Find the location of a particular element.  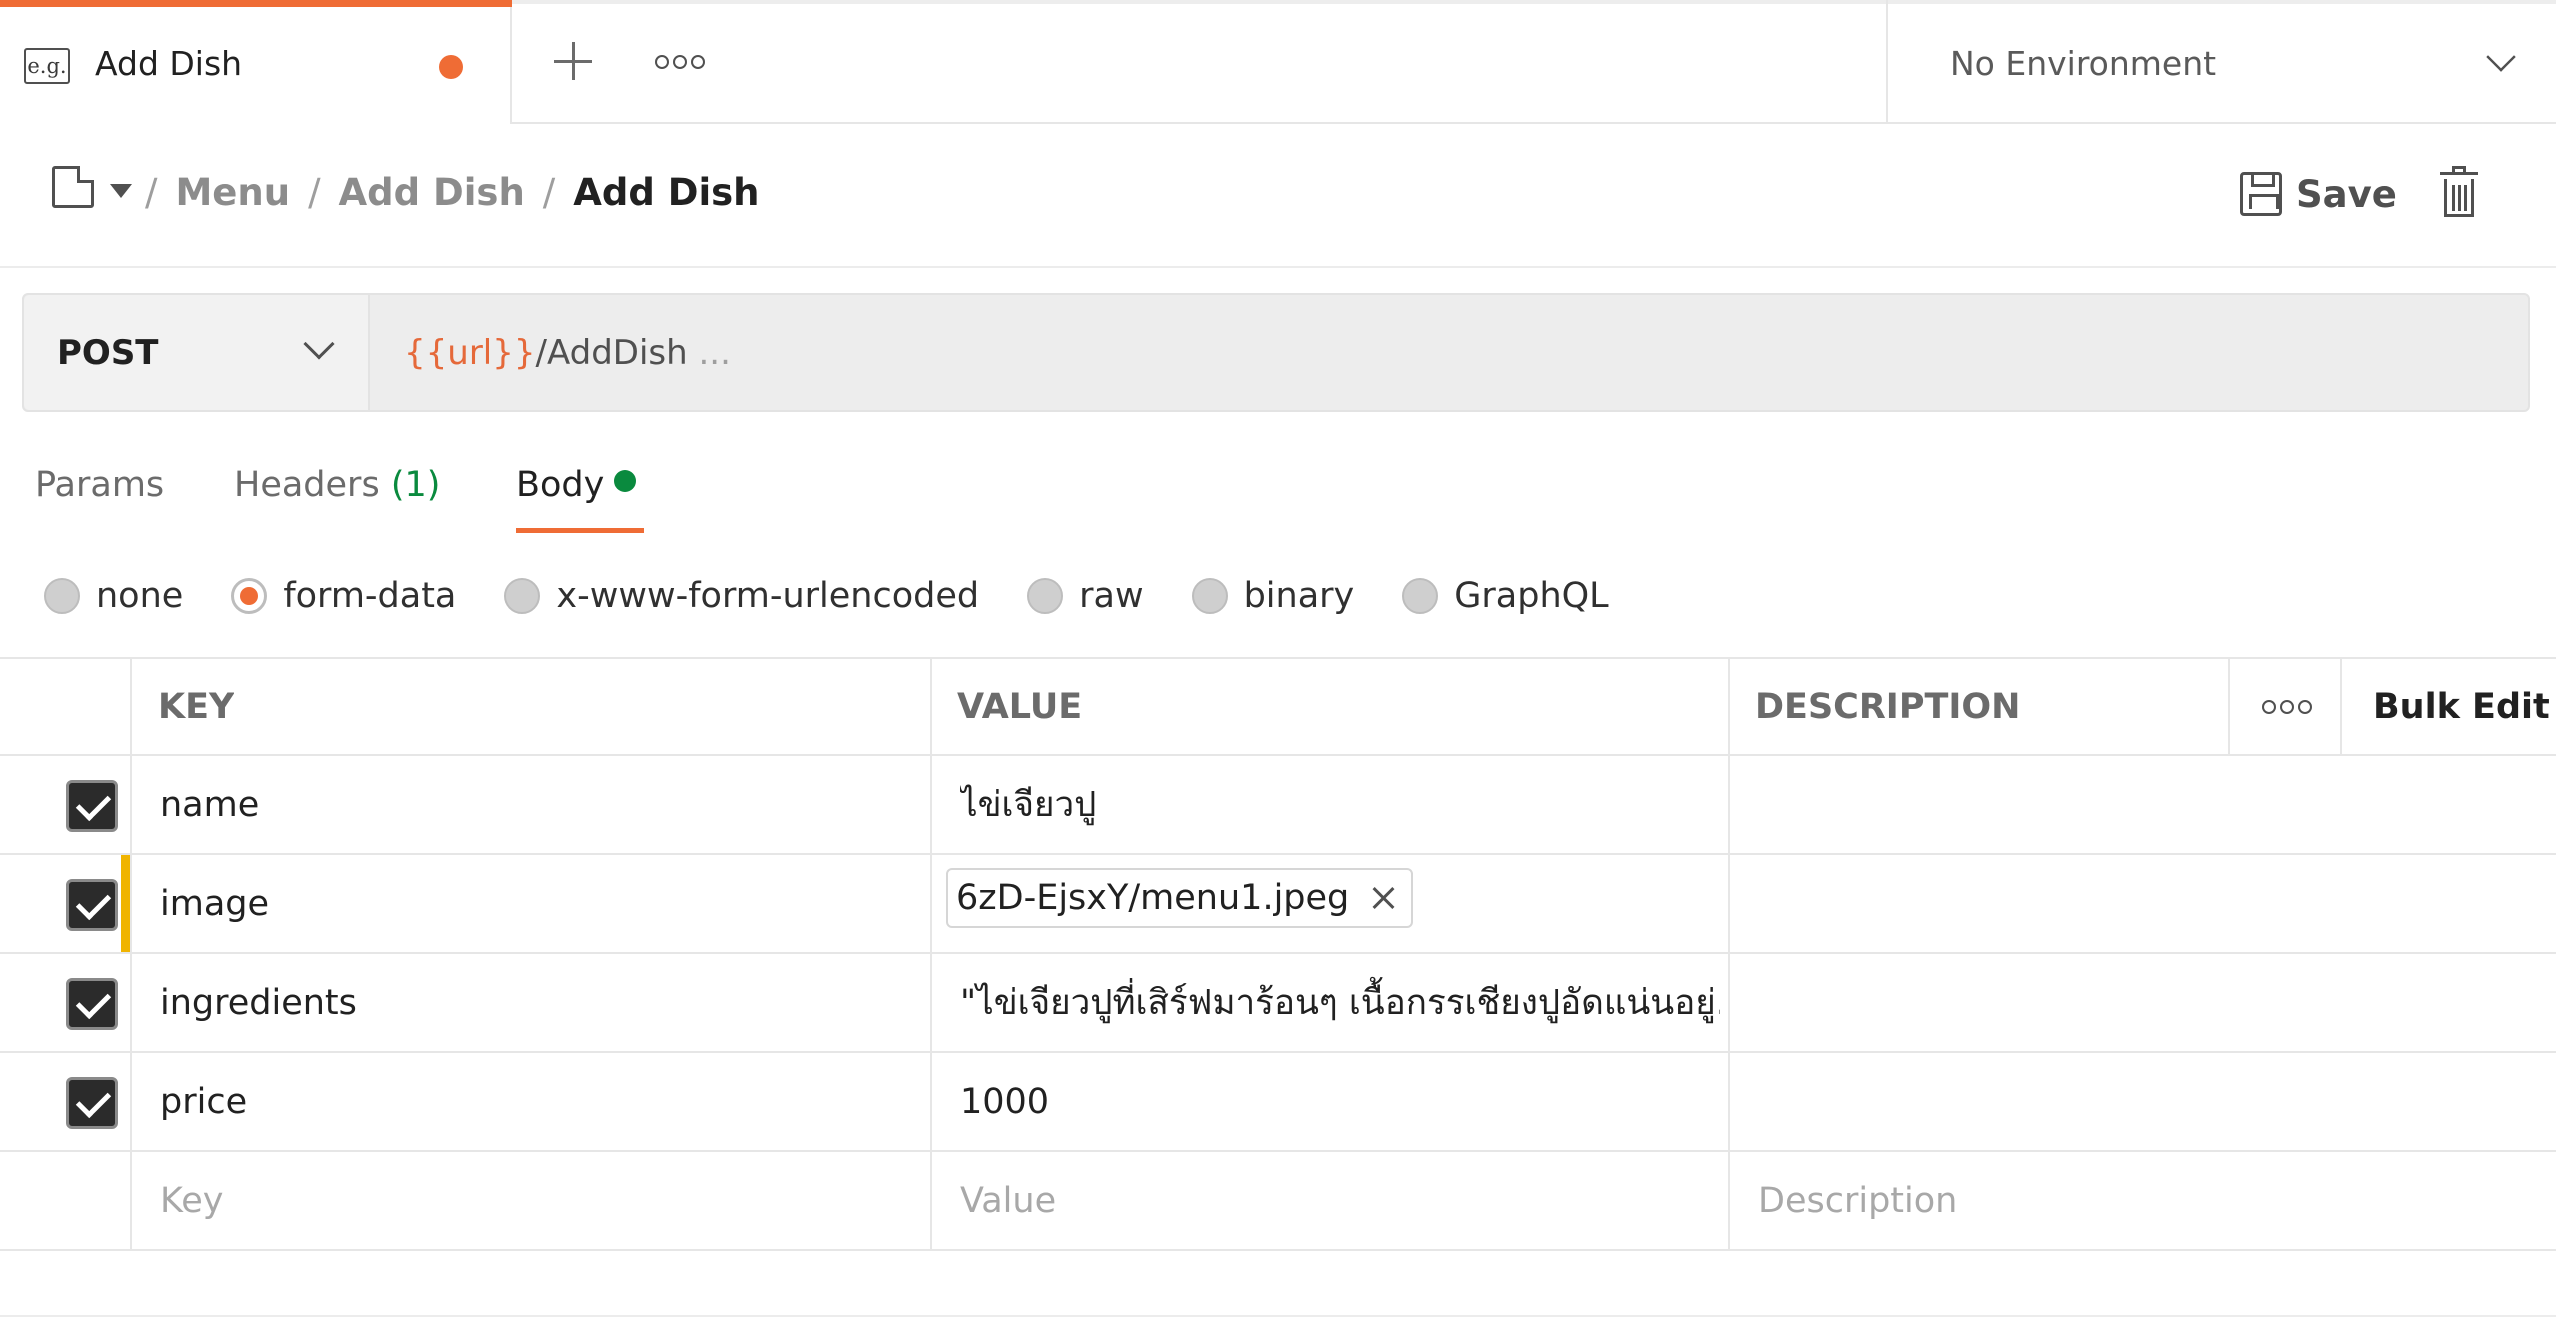

remove-file-close-icon is located at coordinates (1383, 898).